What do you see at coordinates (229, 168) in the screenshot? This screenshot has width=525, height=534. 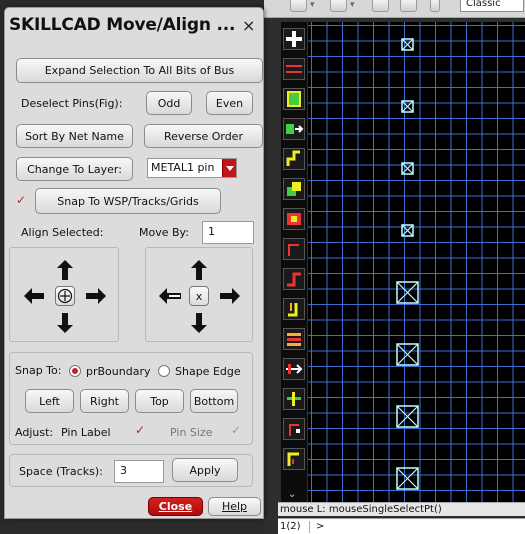 I see `chevron-down-icon` at bounding box center [229, 168].